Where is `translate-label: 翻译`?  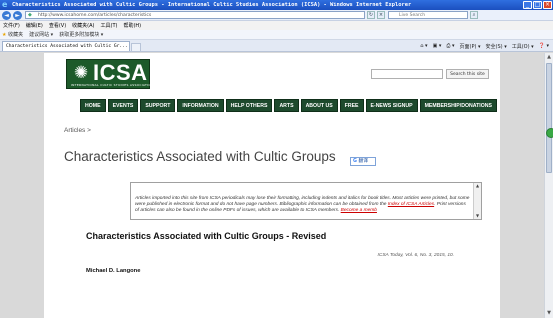 translate-label: 翻译 is located at coordinates (363, 161).